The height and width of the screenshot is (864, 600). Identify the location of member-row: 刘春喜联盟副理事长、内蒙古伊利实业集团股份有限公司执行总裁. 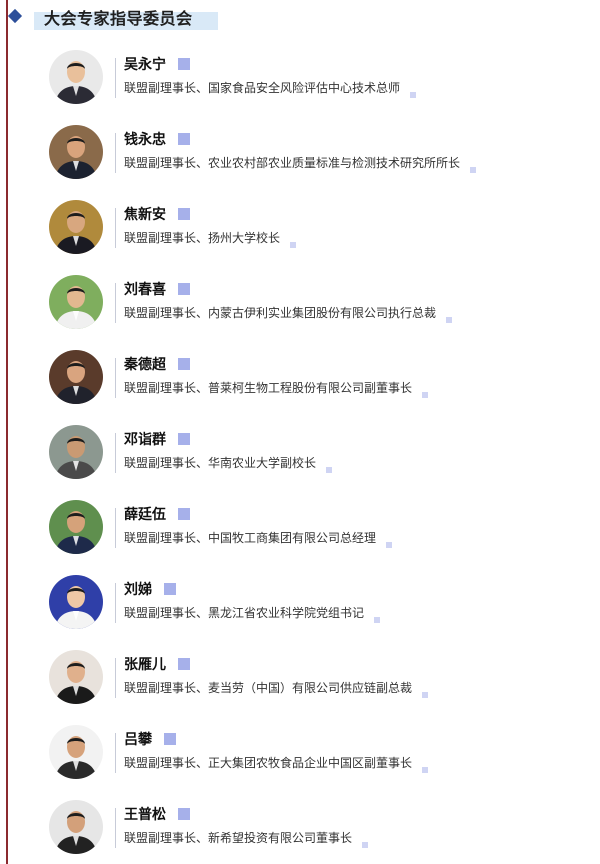
(300, 305).